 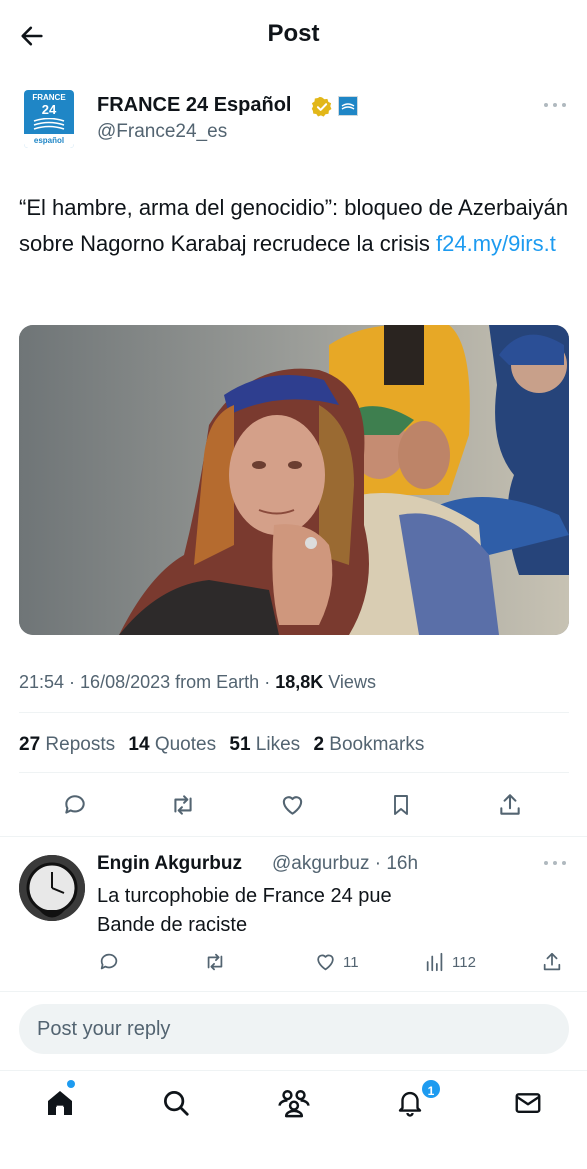 I want to click on clock-avatar-icon, so click(x=52, y=888).